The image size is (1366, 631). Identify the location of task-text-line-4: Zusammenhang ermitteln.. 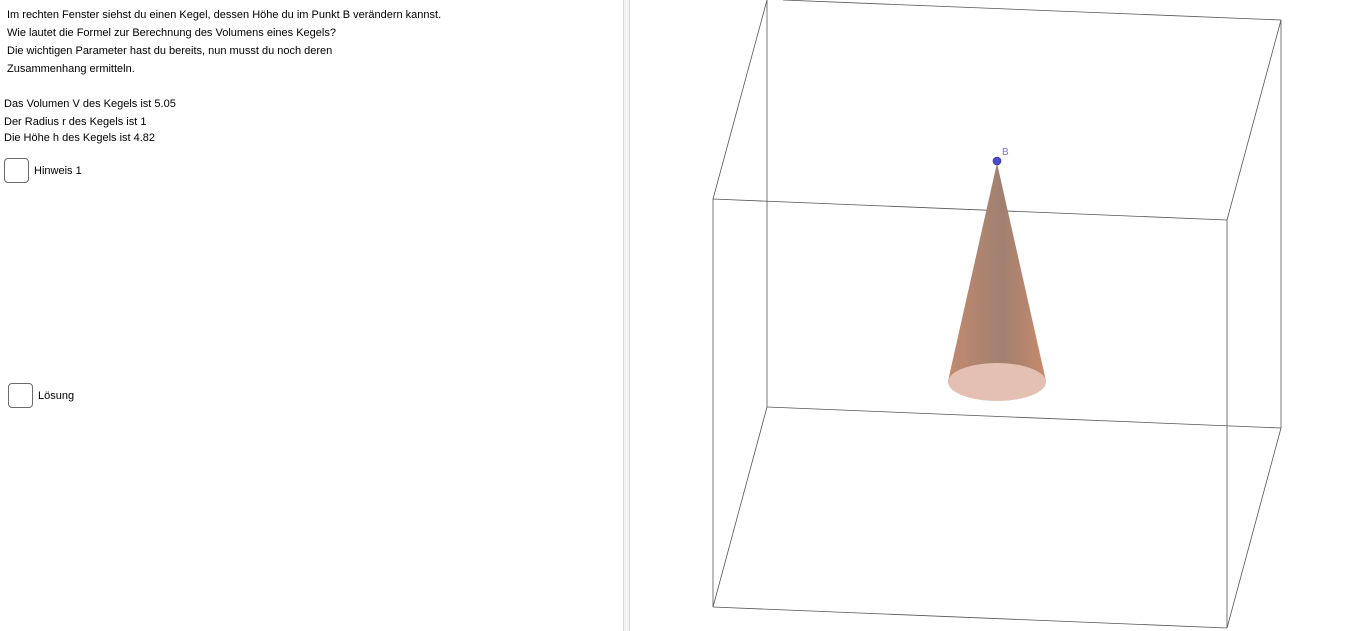
(71, 69).